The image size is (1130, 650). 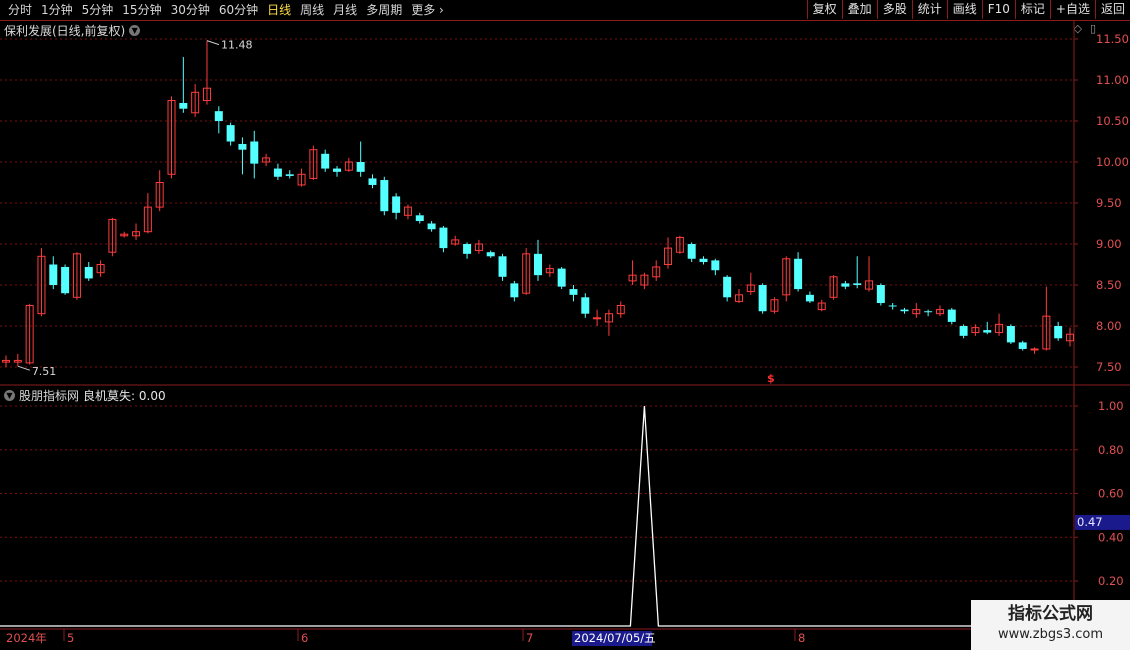 I want to click on price-tick-label: 11.00, so click(x=1112, y=80).